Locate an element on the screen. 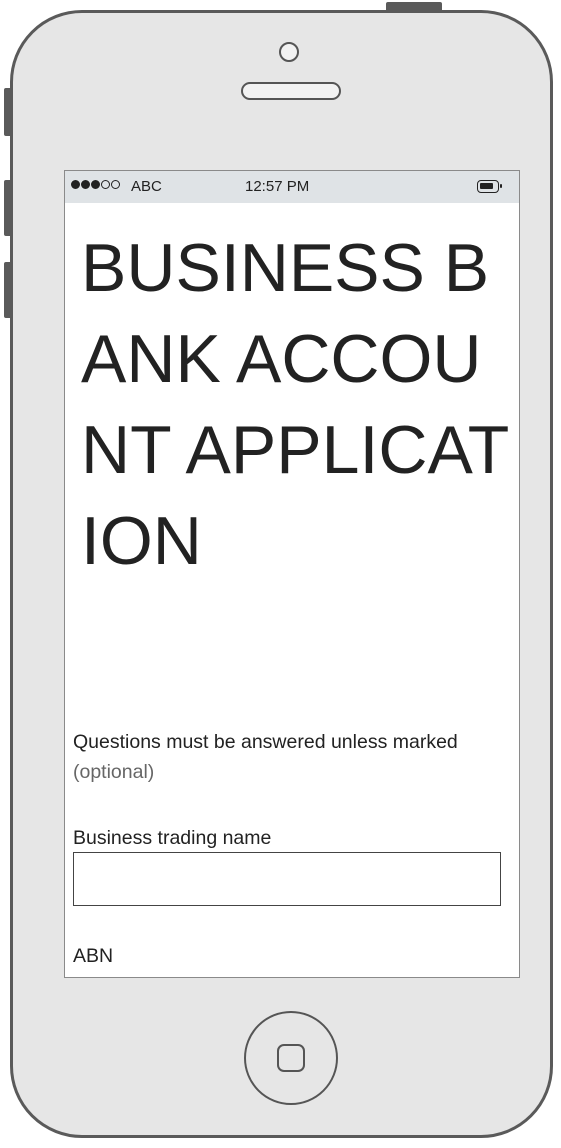 The width and height of the screenshot is (561, 1148). business-trading-name-input is located at coordinates (287, 879).